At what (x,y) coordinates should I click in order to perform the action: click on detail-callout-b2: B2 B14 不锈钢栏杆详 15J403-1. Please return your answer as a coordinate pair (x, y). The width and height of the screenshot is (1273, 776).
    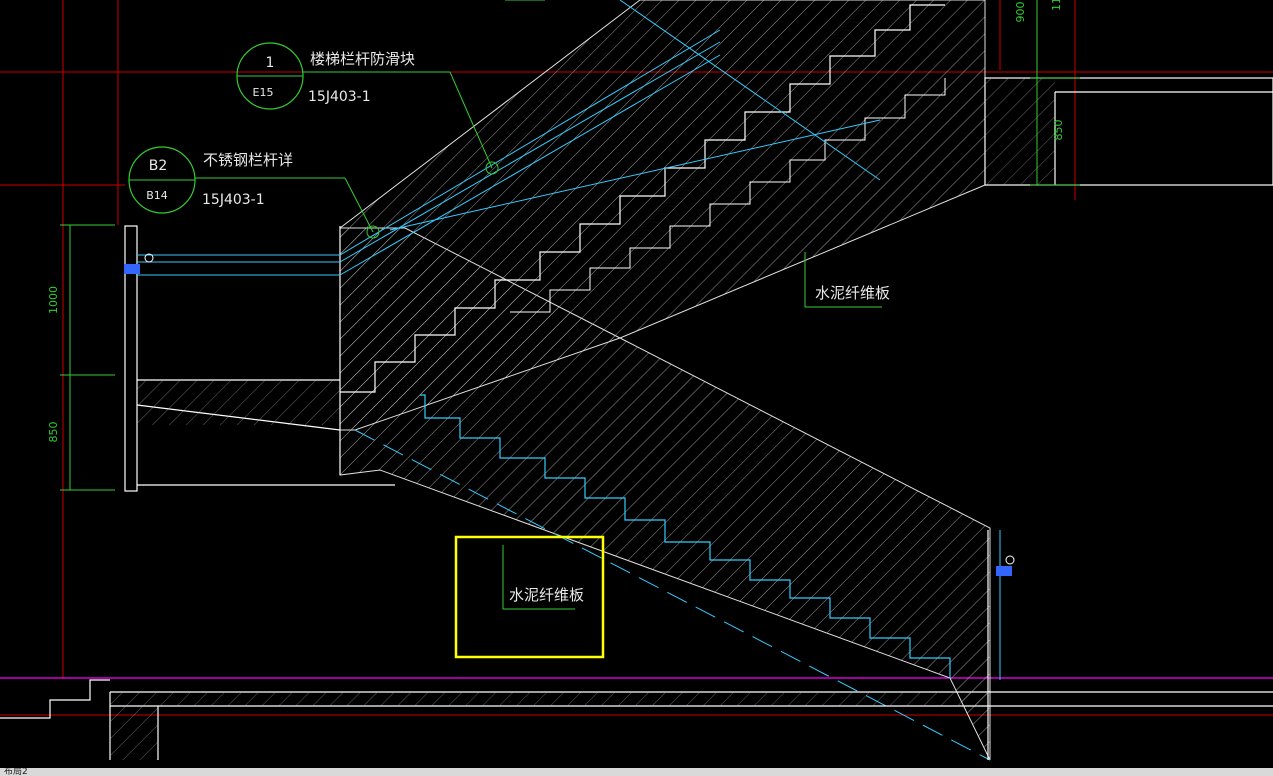
    Looking at the image, I should click on (254, 192).